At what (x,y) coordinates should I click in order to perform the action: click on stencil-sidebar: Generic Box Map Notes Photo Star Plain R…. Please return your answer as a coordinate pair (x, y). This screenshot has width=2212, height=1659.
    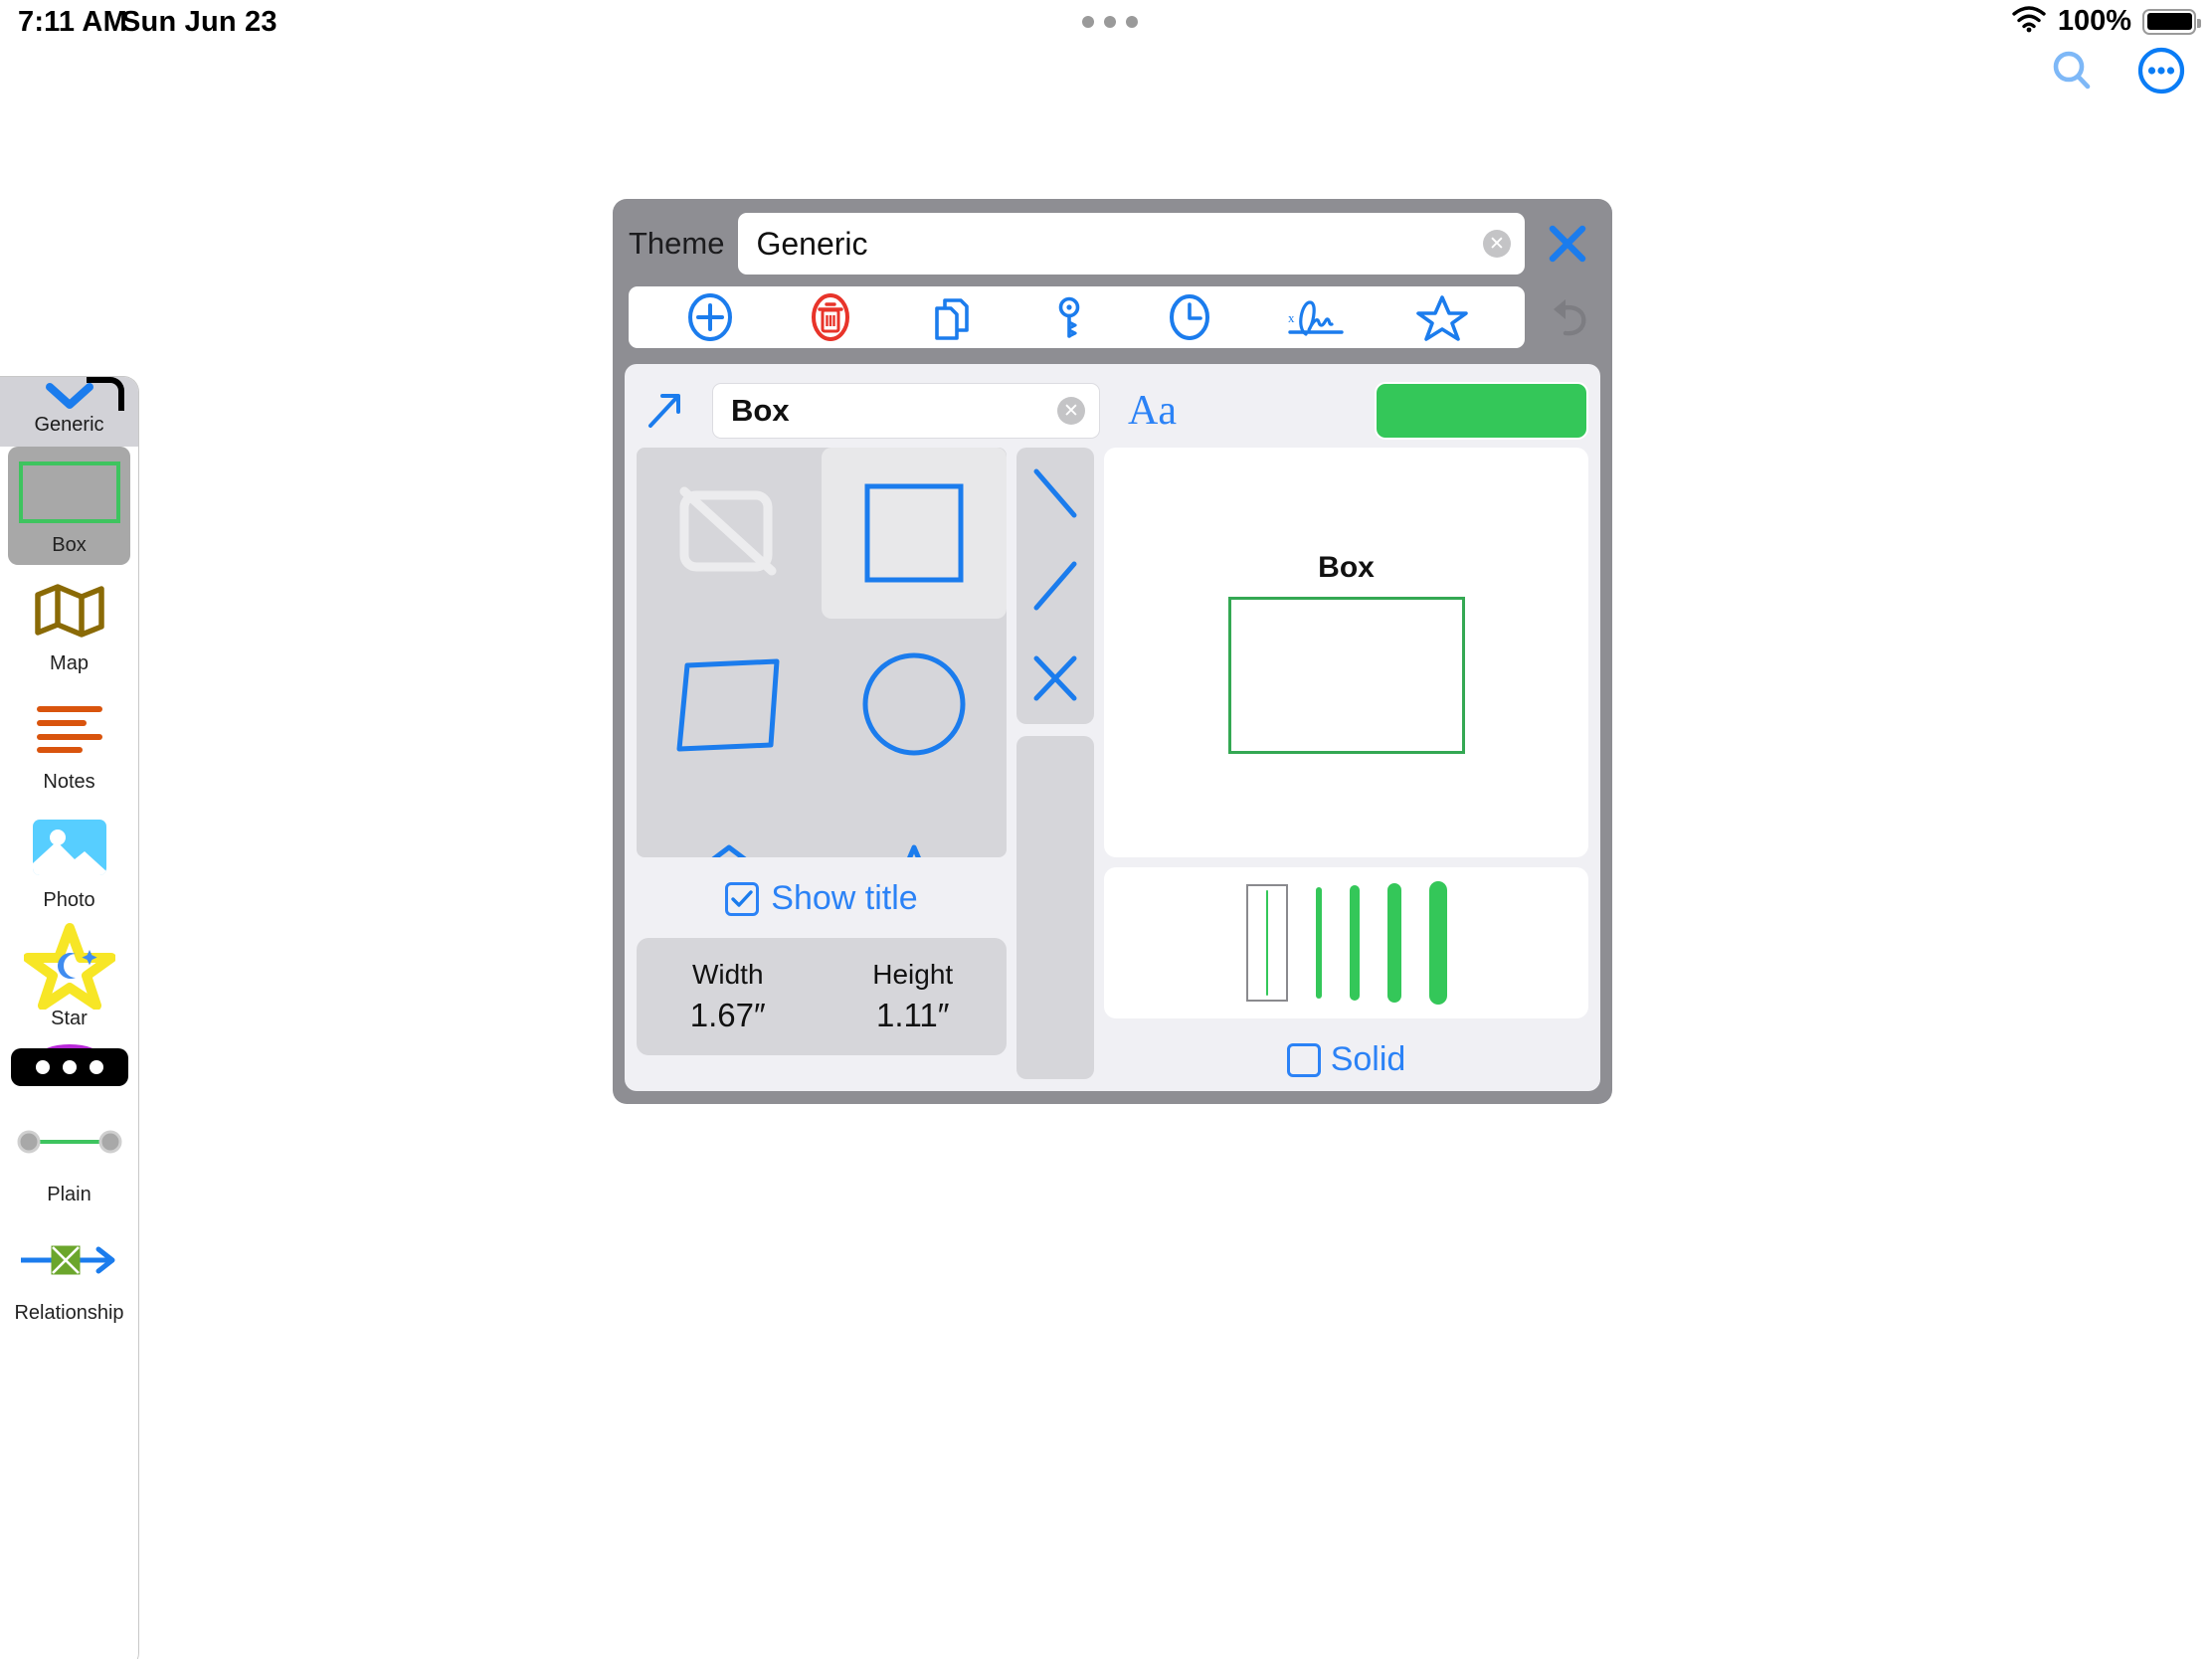
    Looking at the image, I should click on (69, 1017).